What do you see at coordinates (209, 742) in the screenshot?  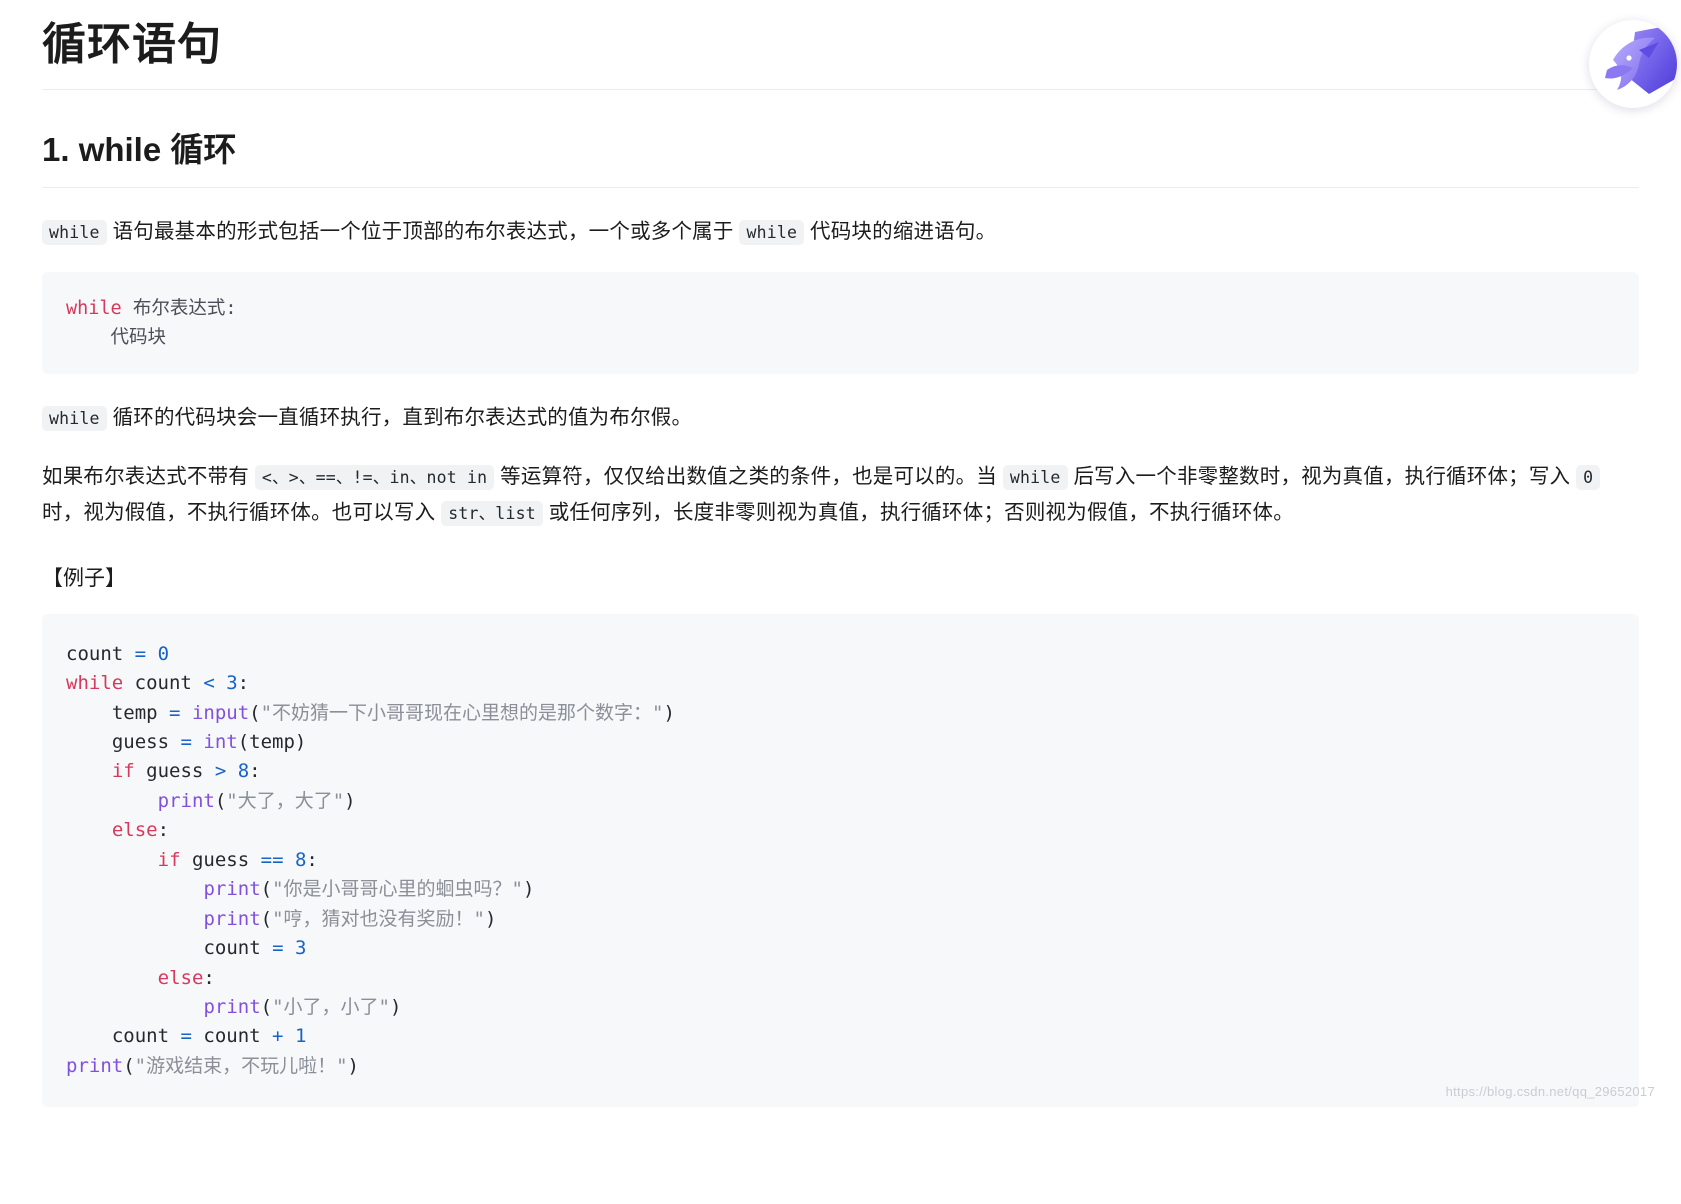 I see `code-line: guess = int(temp)` at bounding box center [209, 742].